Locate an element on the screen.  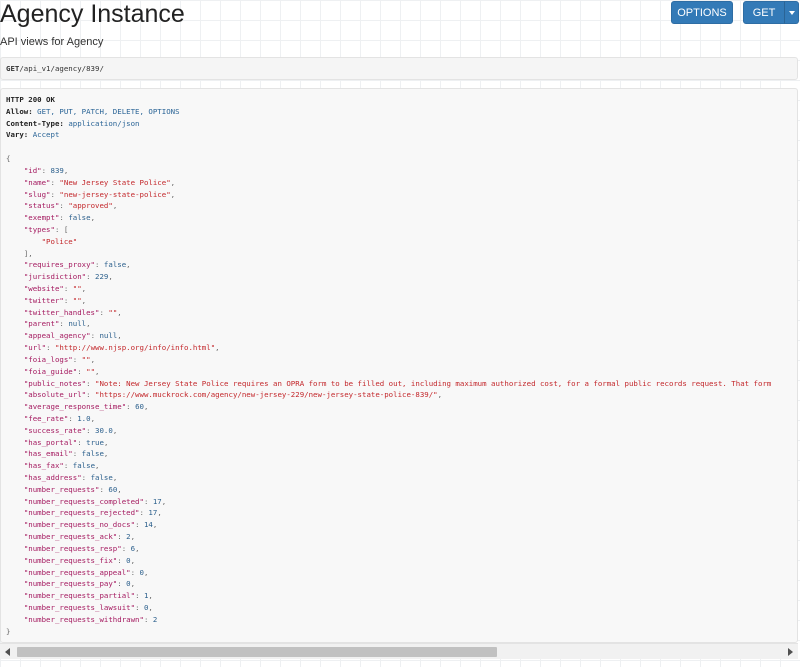
scroll-right-arrow-icon is located at coordinates (790, 652).